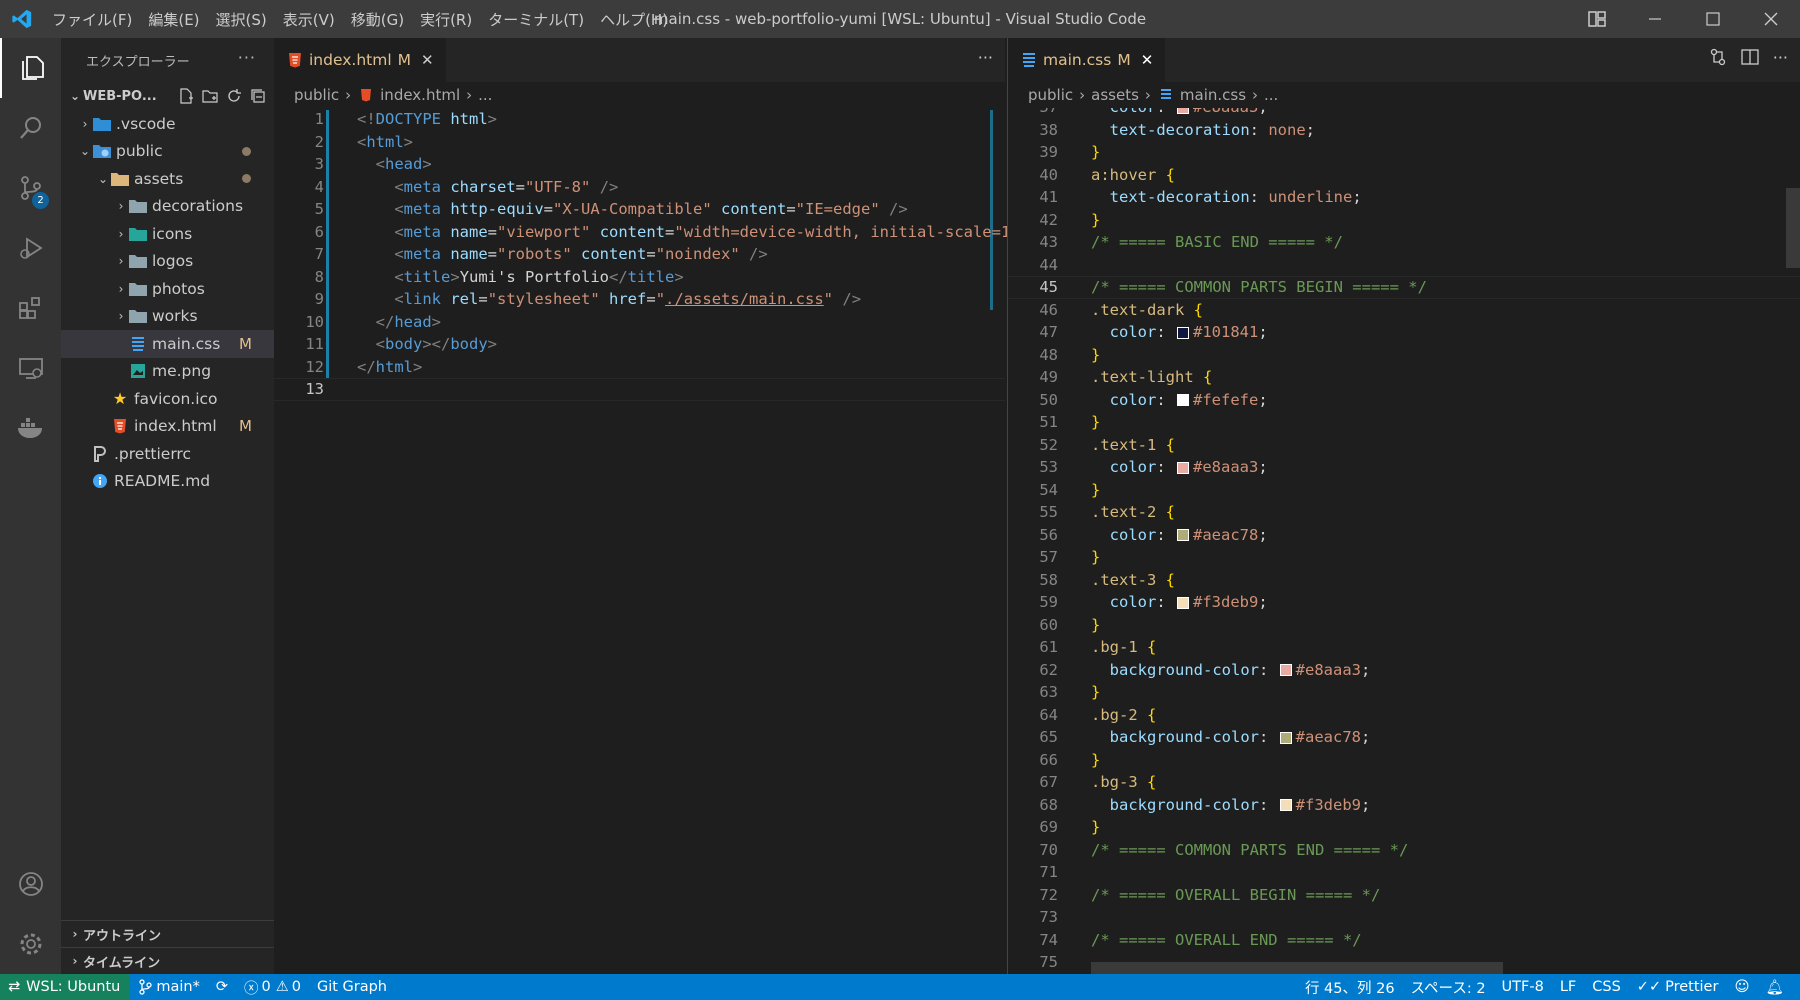 This screenshot has width=1800, height=1000. I want to click on tab-bar-right: main.css M ✕ ···, so click(1404, 60).